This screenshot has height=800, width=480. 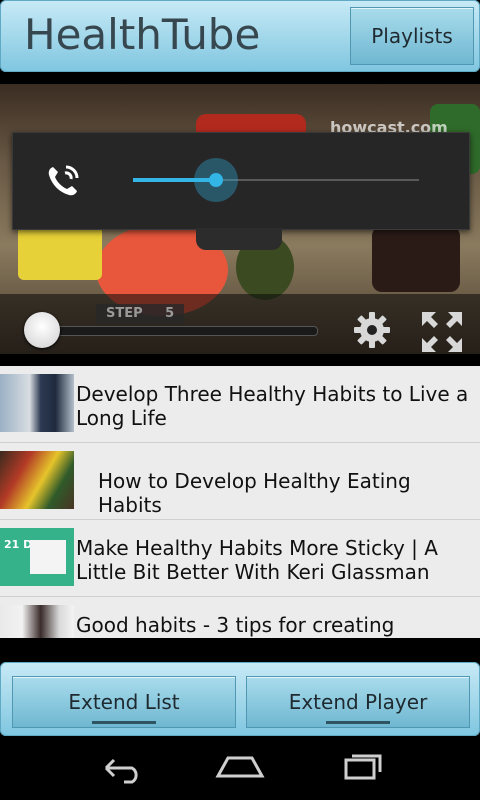 I want to click on video-title: How to Develop Healthy Eating Habits, so click(x=254, y=493).